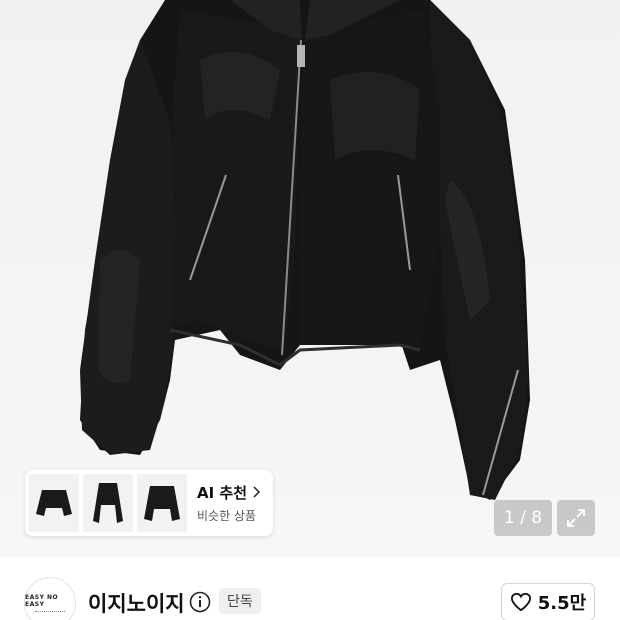 The width and height of the screenshot is (620, 620). Describe the element at coordinates (42, 600) in the screenshot. I see `brand-logo-text: EASY NO EASY` at that location.